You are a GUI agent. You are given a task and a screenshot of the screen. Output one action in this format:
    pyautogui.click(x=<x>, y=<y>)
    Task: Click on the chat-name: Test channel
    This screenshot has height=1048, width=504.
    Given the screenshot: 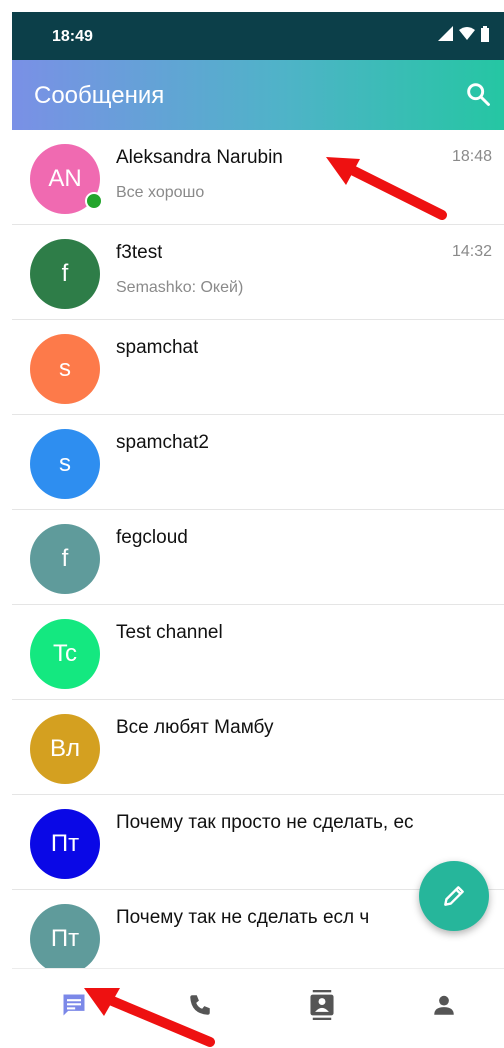 What is the action you would take?
    pyautogui.click(x=169, y=632)
    